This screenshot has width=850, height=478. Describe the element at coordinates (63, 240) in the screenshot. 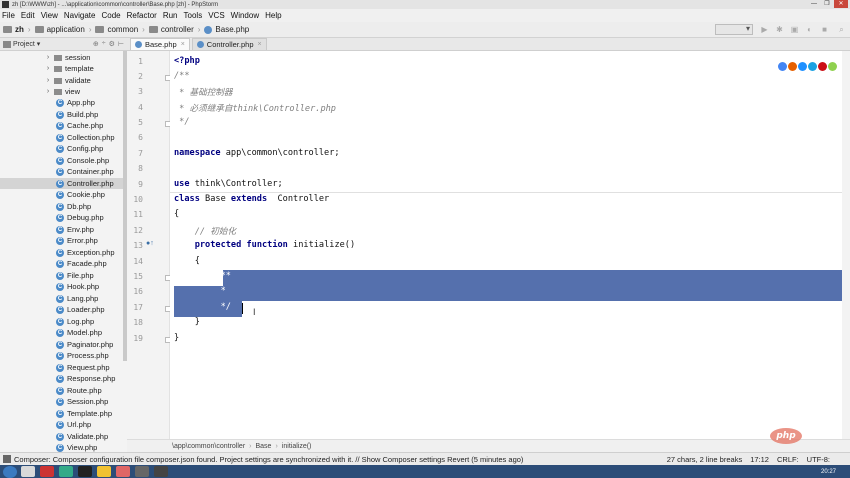

I see `tree-file: C Error.php` at that location.